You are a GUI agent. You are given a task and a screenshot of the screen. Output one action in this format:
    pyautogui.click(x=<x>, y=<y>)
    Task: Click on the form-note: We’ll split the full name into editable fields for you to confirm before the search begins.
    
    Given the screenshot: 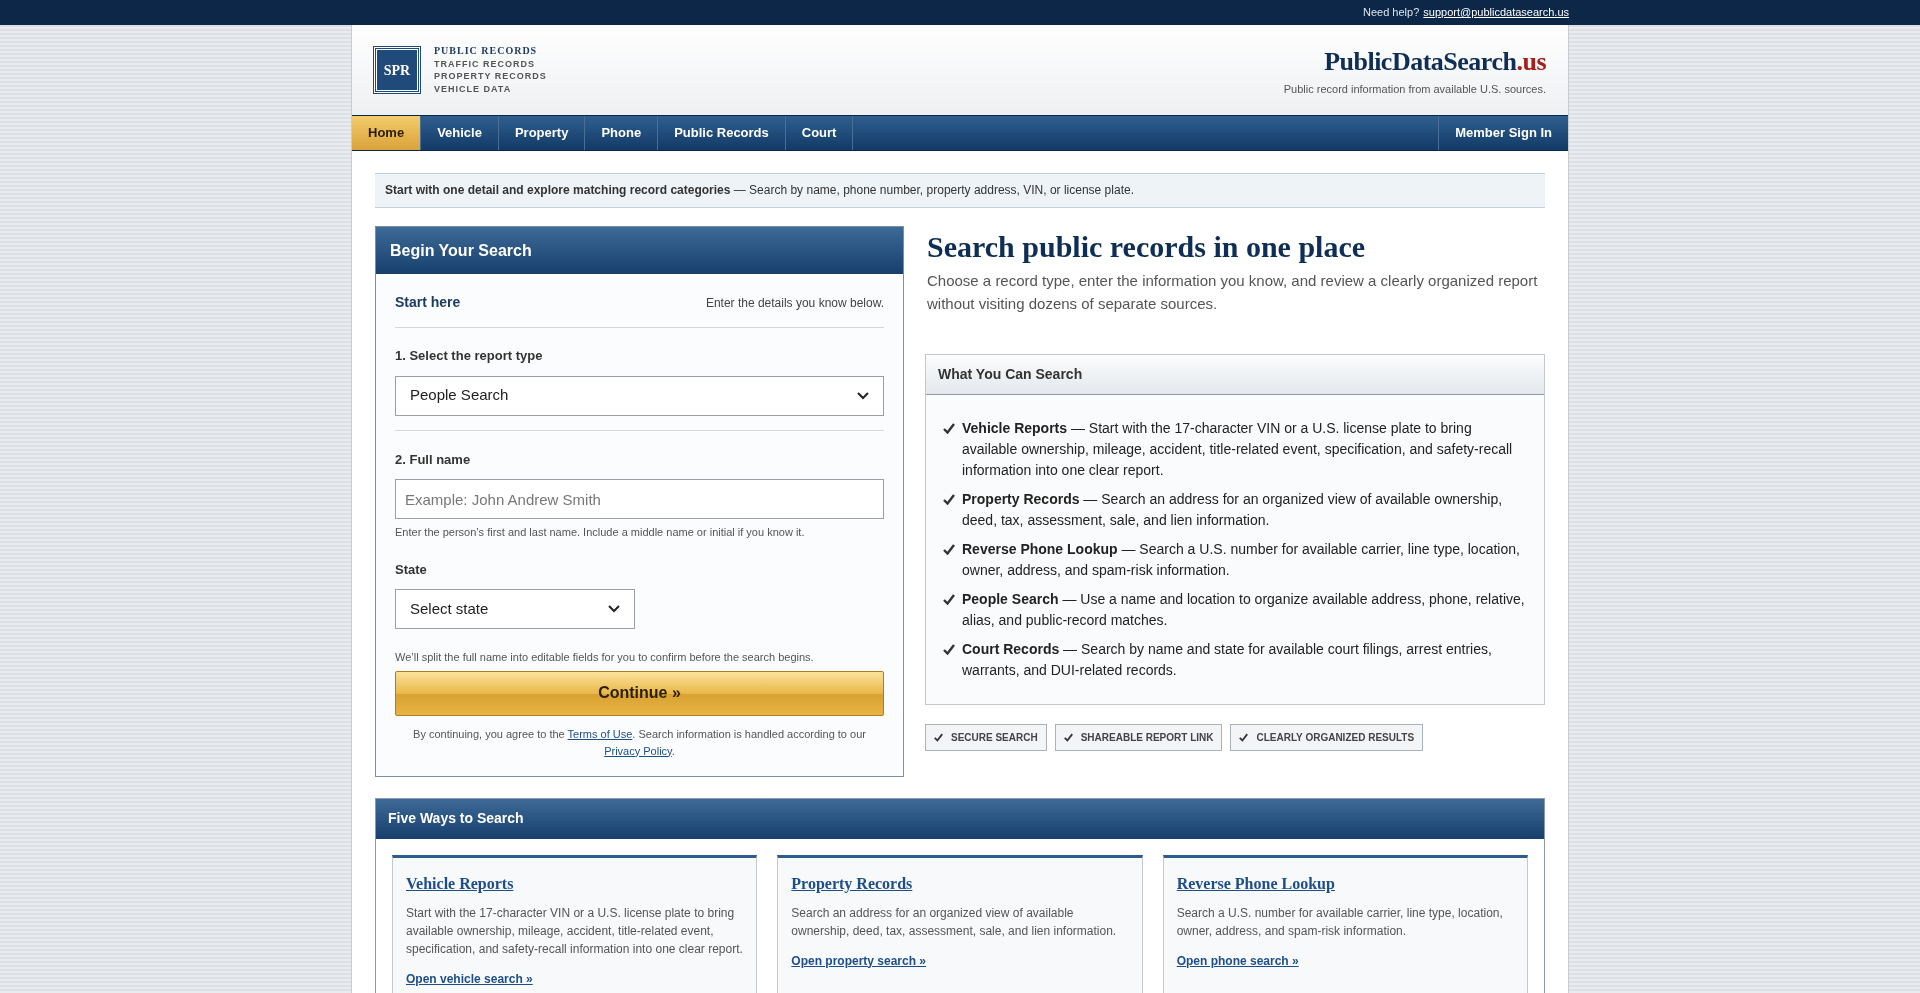 What is the action you would take?
    pyautogui.click(x=605, y=657)
    